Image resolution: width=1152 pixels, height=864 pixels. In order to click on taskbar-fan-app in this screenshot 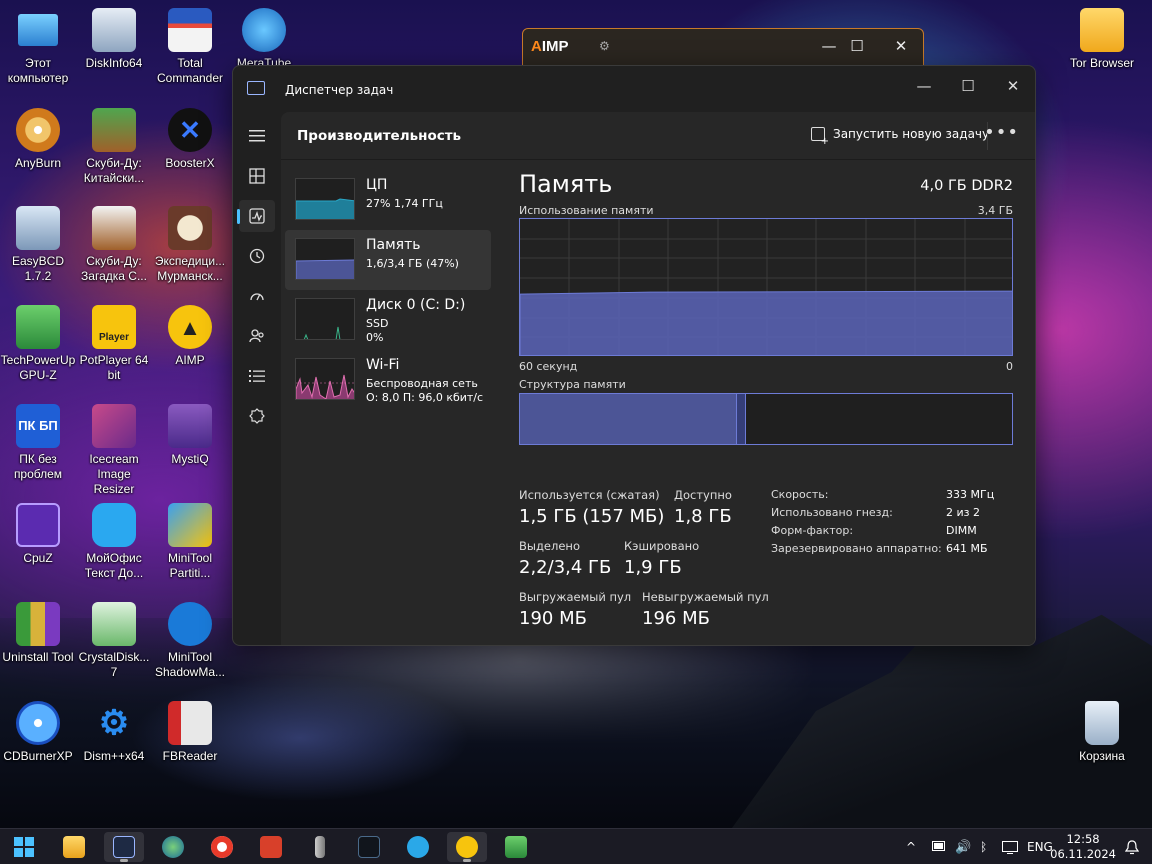, I will do `click(369, 847)`.